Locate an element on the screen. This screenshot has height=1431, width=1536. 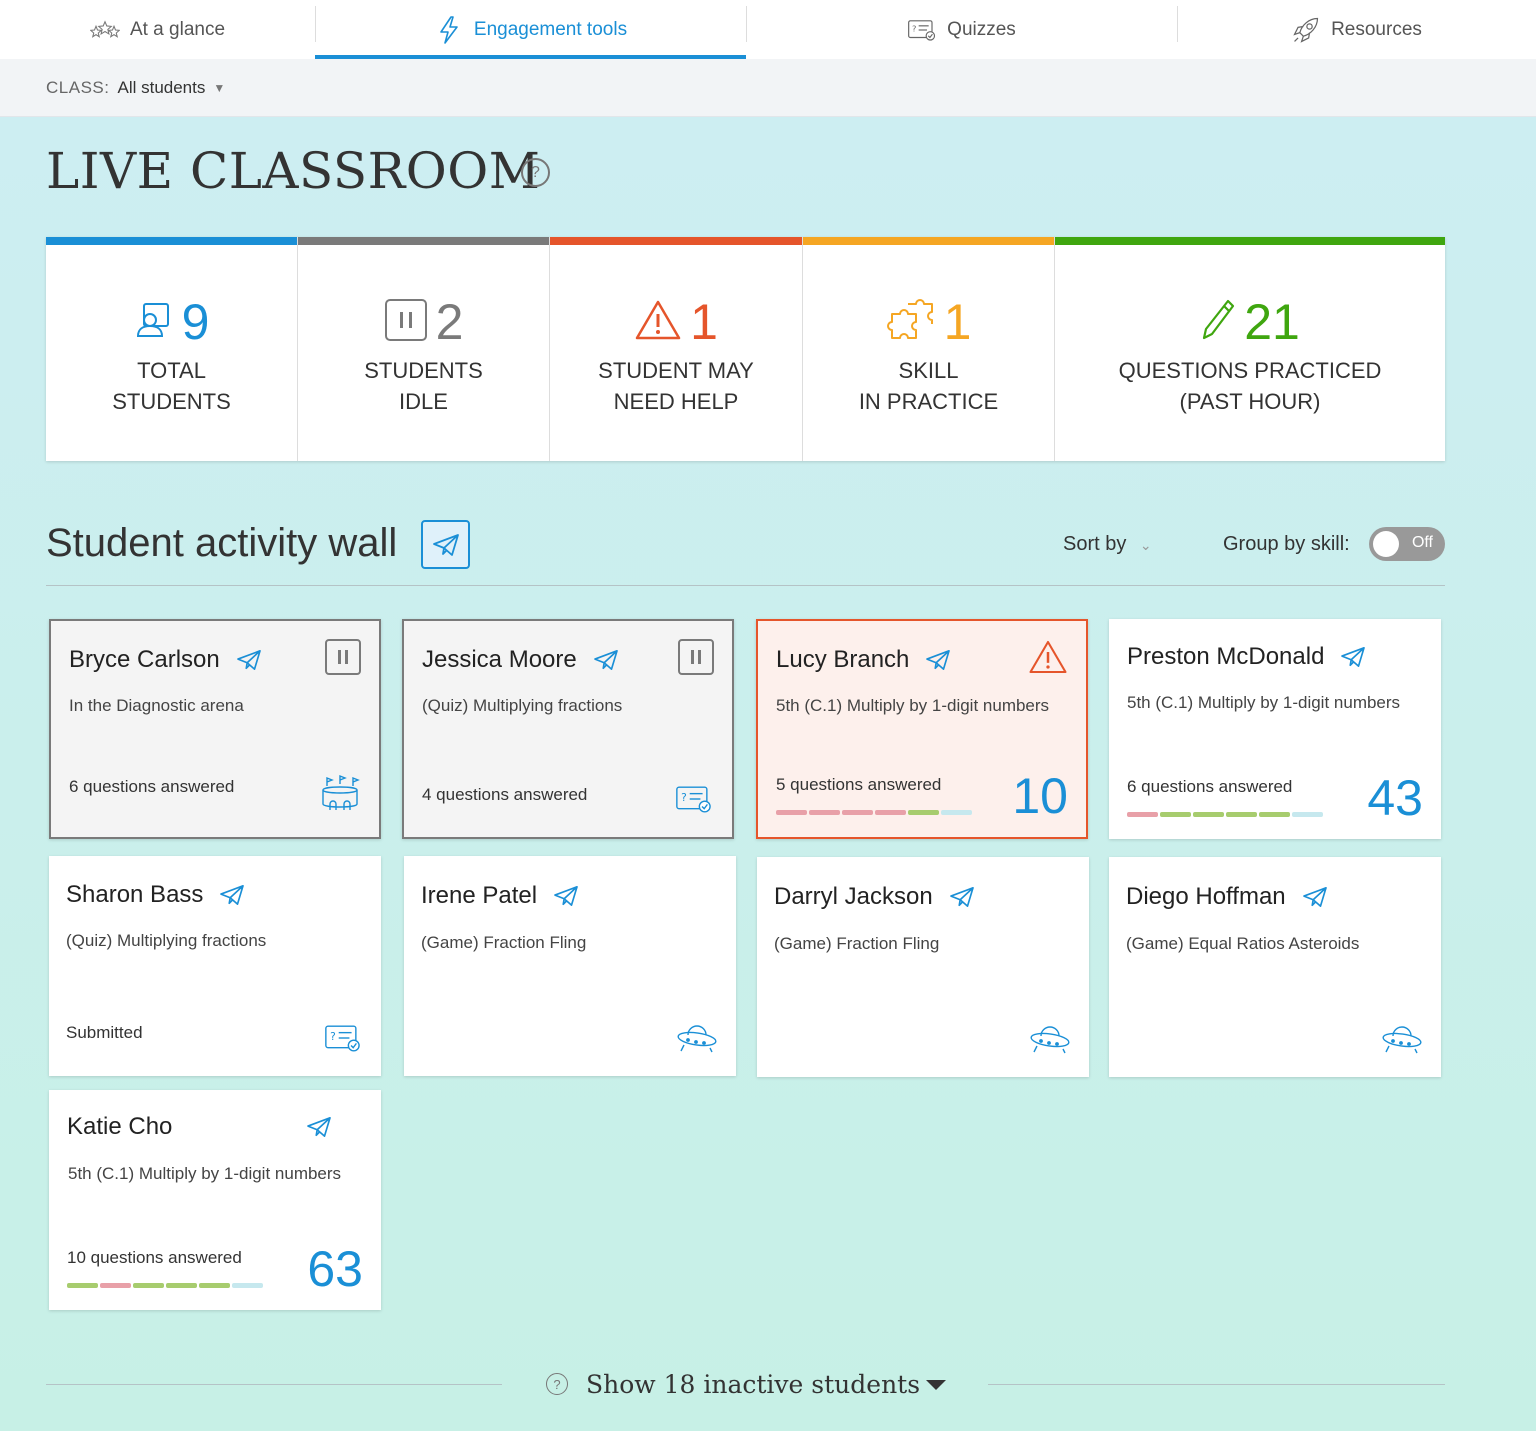
student-activity: (Game) Fraction Fling is located at coordinates (857, 943).